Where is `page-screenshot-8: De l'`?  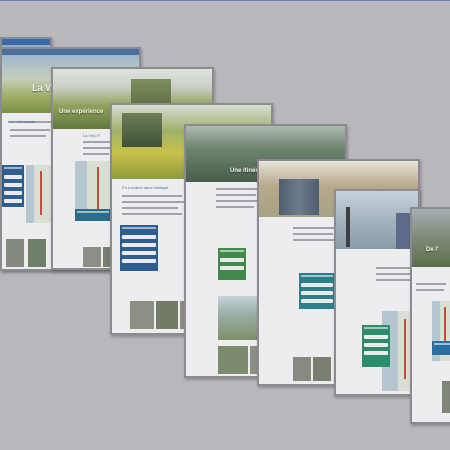
page-screenshot-8: De l' is located at coordinates (430, 315).